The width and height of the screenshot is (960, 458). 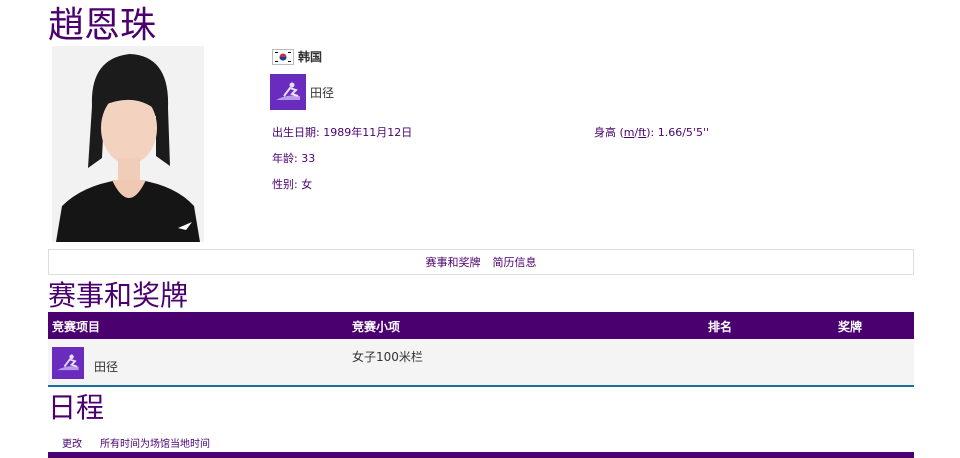 I want to click on age-value: 33, so click(x=308, y=158).